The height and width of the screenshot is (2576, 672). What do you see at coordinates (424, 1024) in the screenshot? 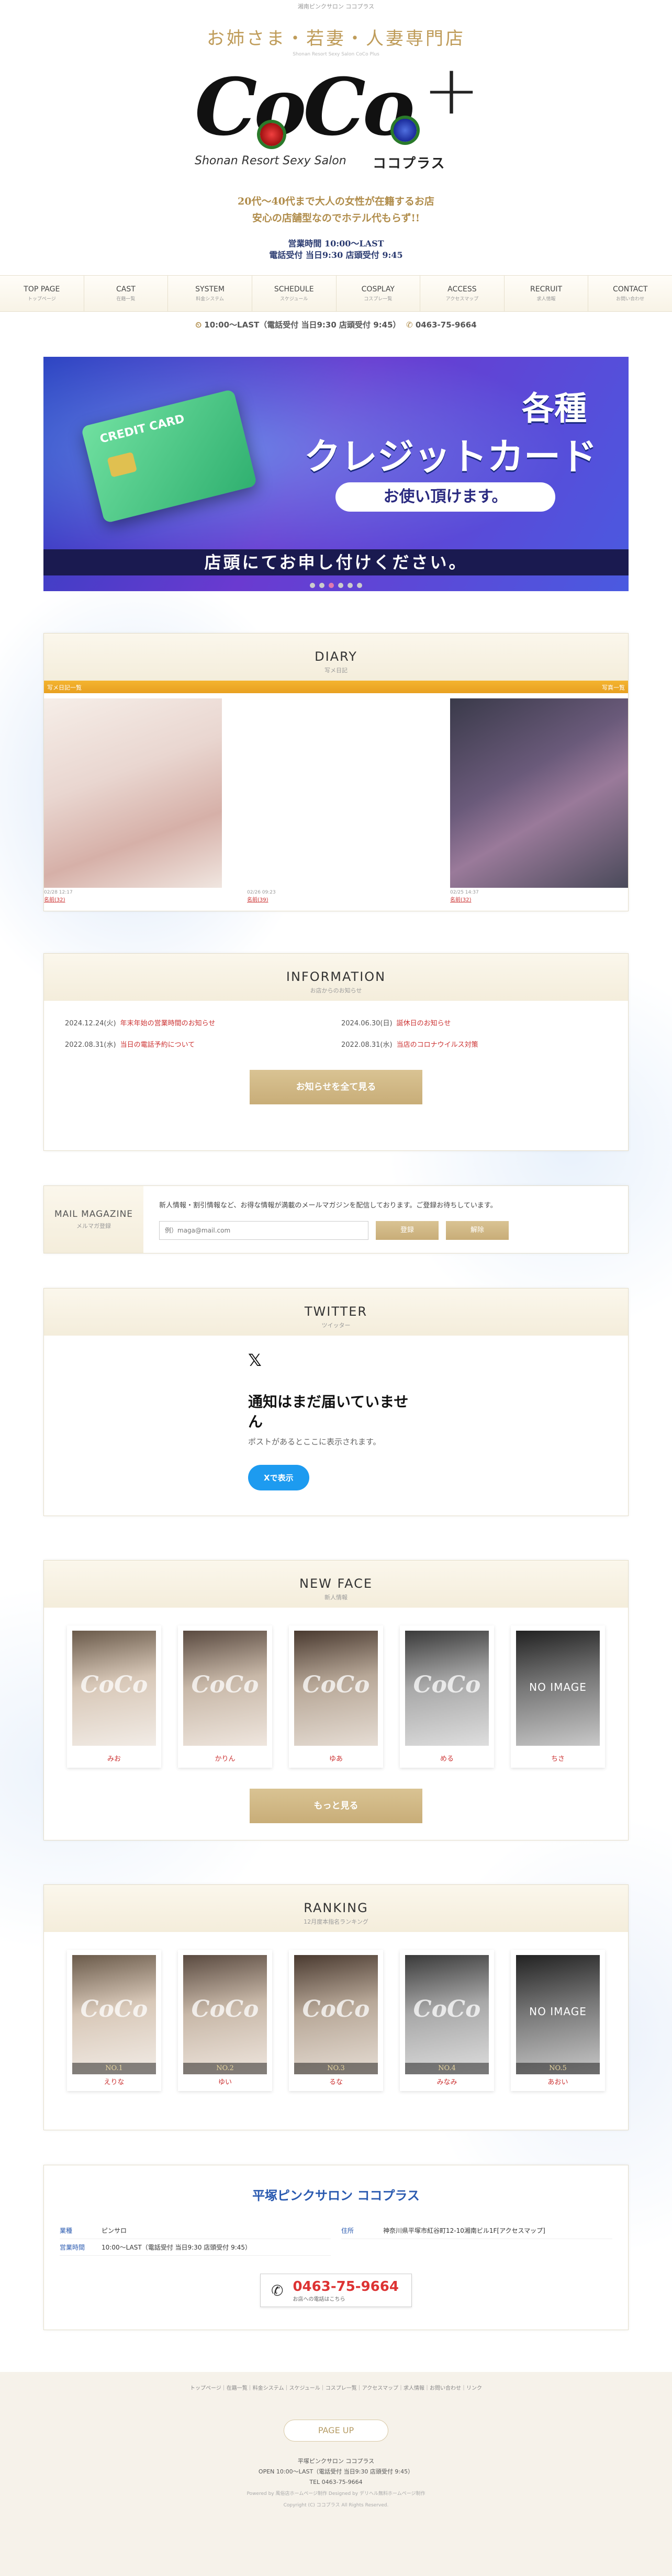
I see `news-link: 誕休日のお知らせ` at bounding box center [424, 1024].